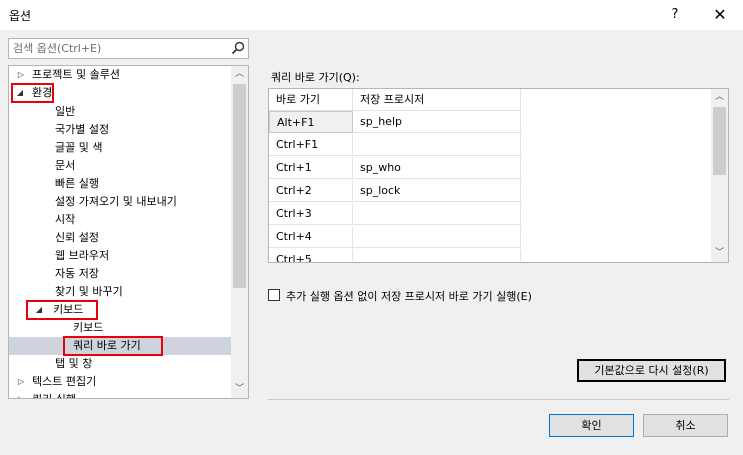 The width and height of the screenshot is (743, 455). Describe the element at coordinates (120, 274) in the screenshot. I see `tree-item-autosave: 자동 저장` at that location.